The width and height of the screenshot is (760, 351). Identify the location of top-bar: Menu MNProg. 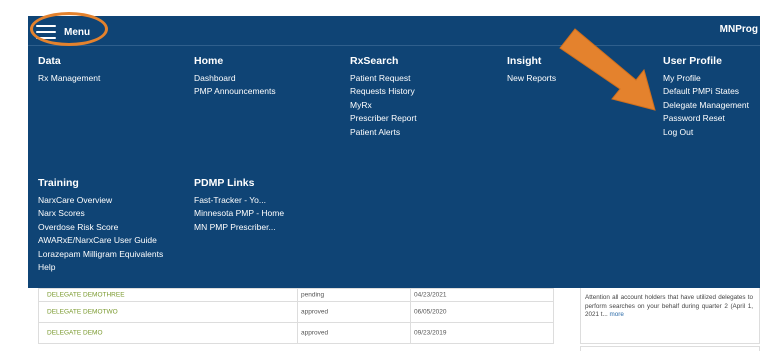
(394, 31).